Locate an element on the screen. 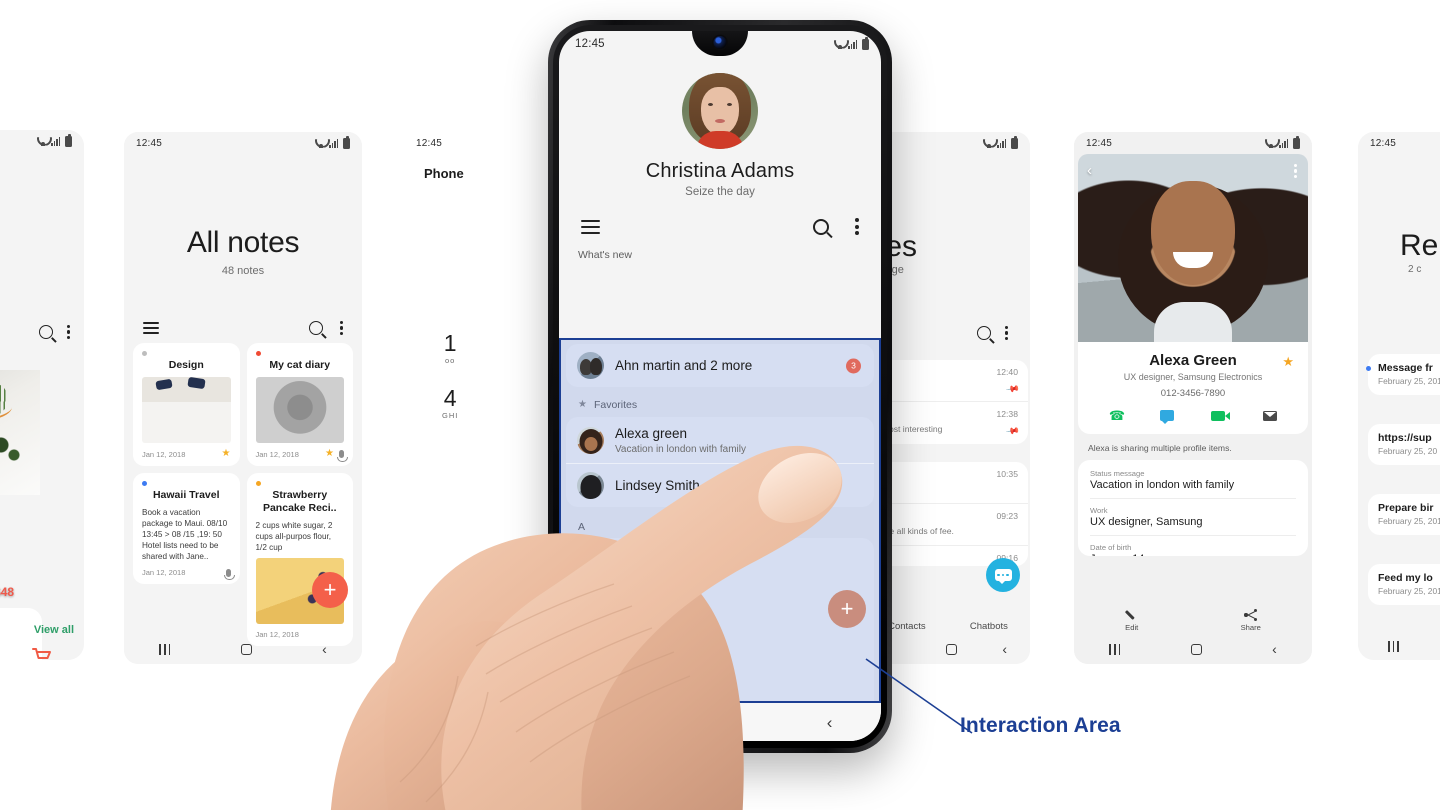 This screenshot has width=1440, height=810. status-bar-reminders: 12:45 is located at coordinates (1399, 143).